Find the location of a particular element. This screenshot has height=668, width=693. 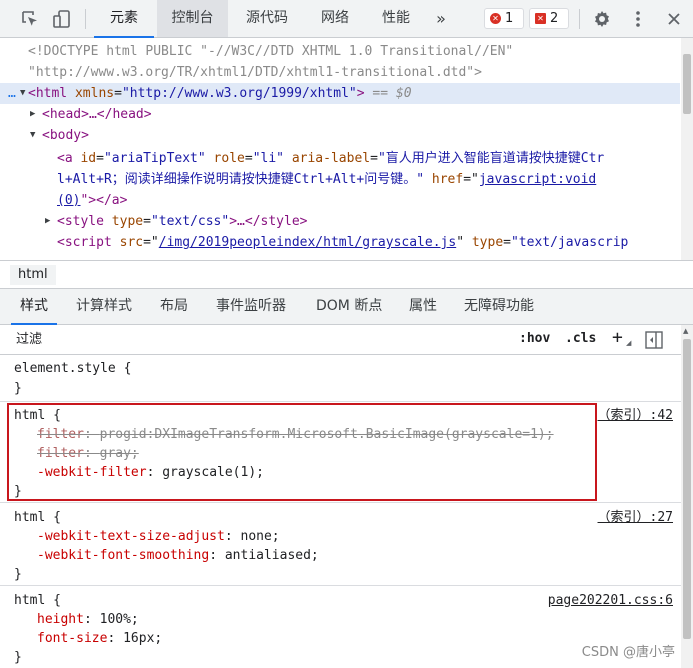

head-node: ▶ <head>…</head> is located at coordinates (340, 114).